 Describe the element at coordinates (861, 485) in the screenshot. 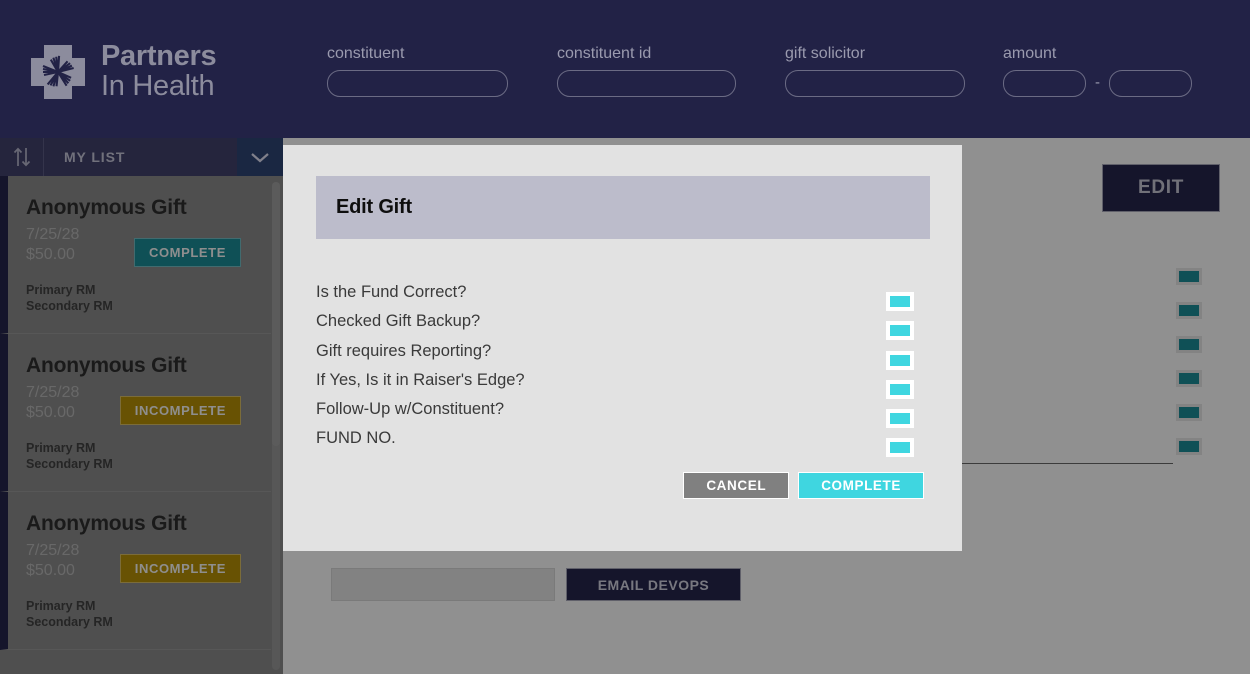

I see `complete-button: COMPLETE` at that location.